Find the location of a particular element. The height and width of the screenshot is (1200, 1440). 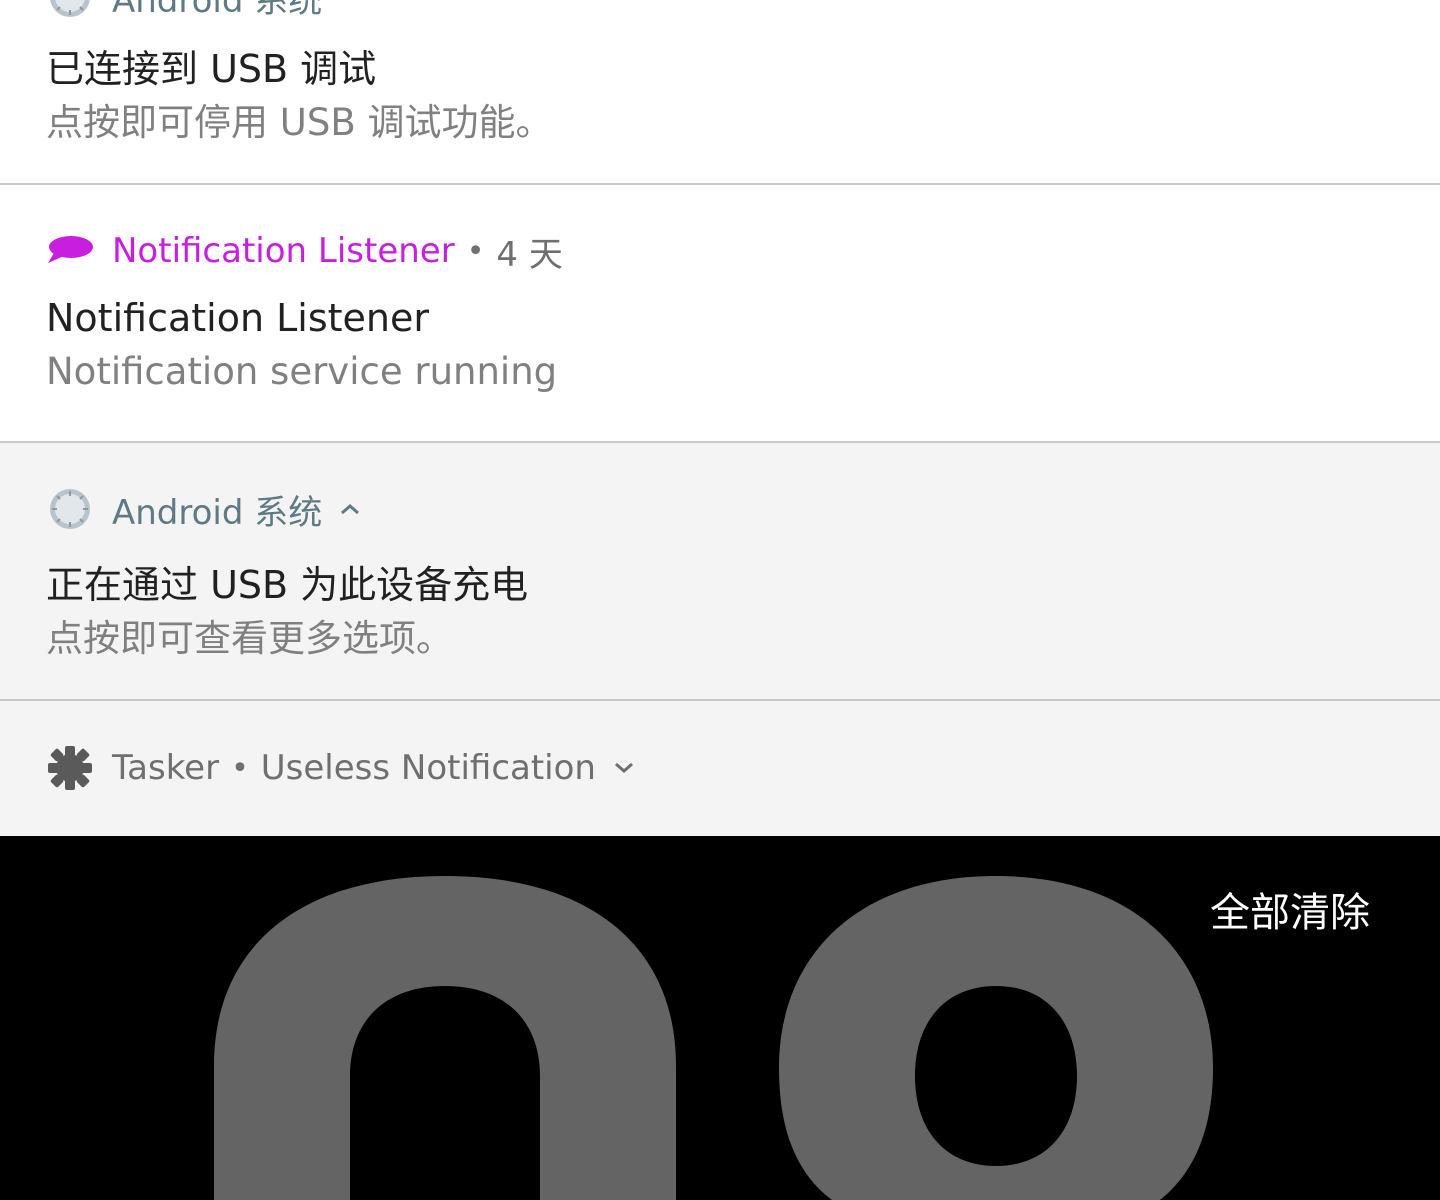

notification-title: 正在通过 USB 为此设备充电 is located at coordinates (287, 585).